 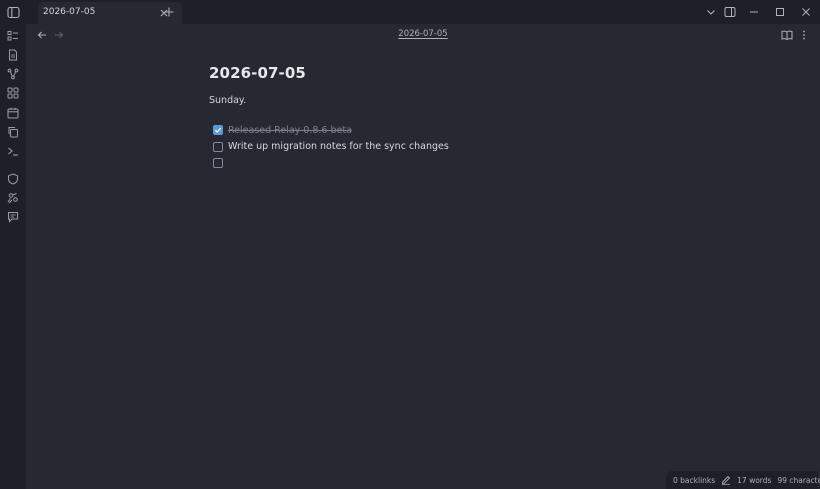 What do you see at coordinates (13, 36) in the screenshot?
I see `task-list-icon` at bounding box center [13, 36].